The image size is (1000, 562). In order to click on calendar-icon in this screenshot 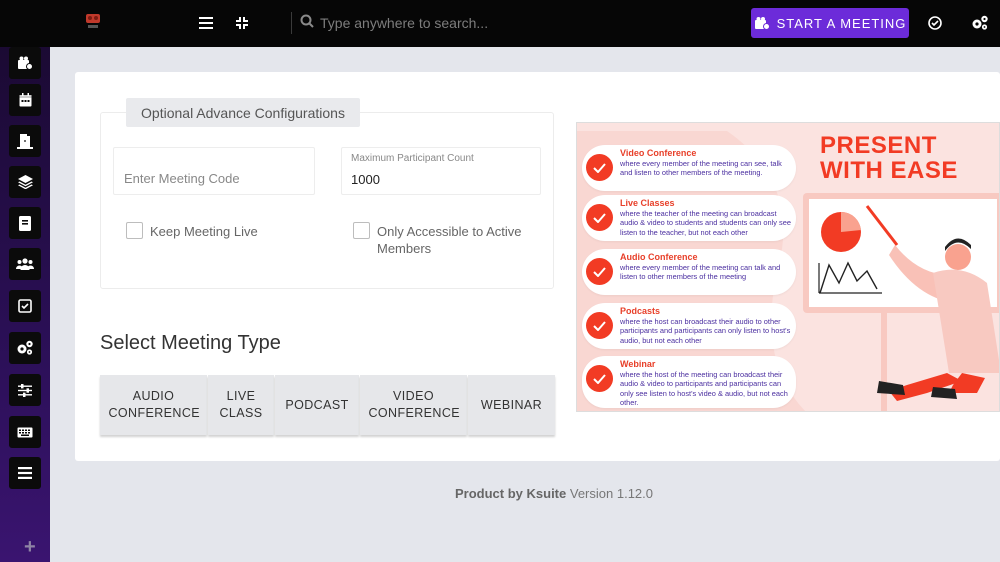, I will do `click(25, 100)`.